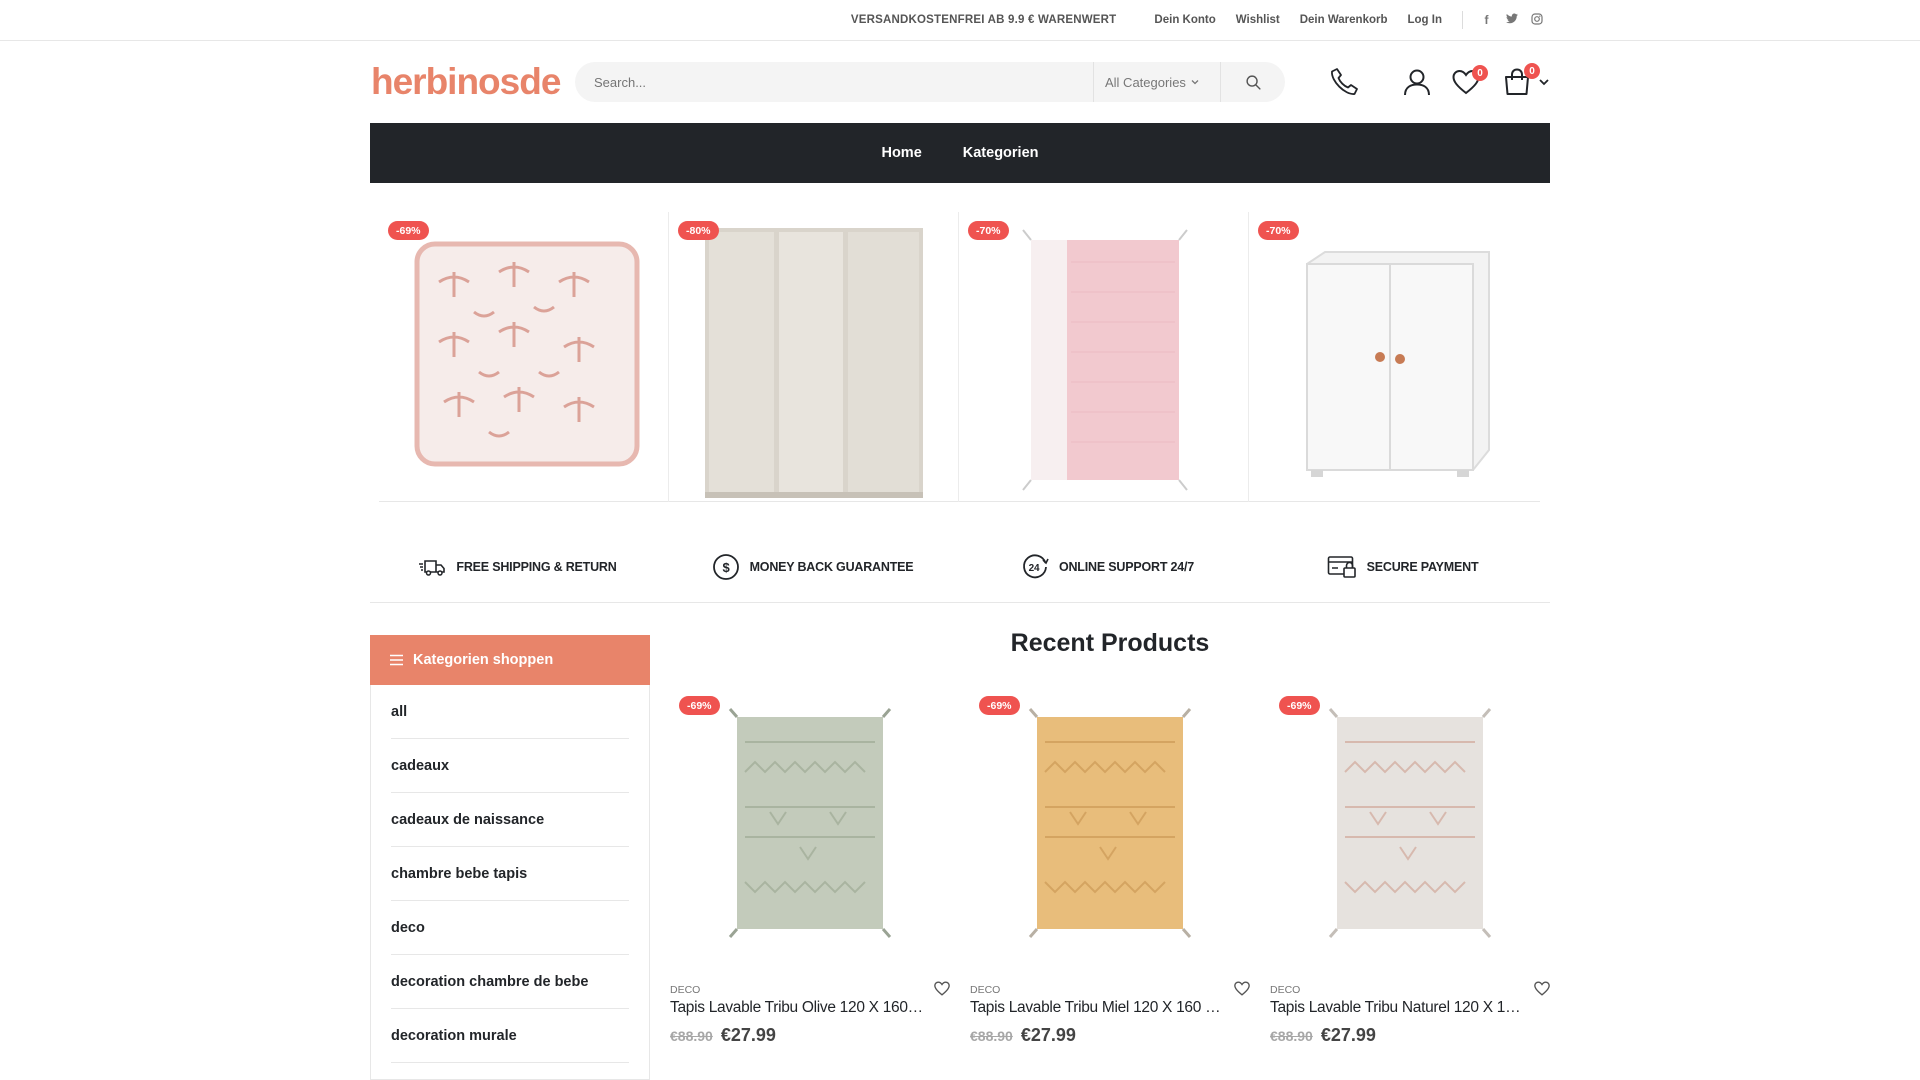  Describe the element at coordinates (1480, 73) in the screenshot. I see `wishlist-count-badge: 0` at that location.